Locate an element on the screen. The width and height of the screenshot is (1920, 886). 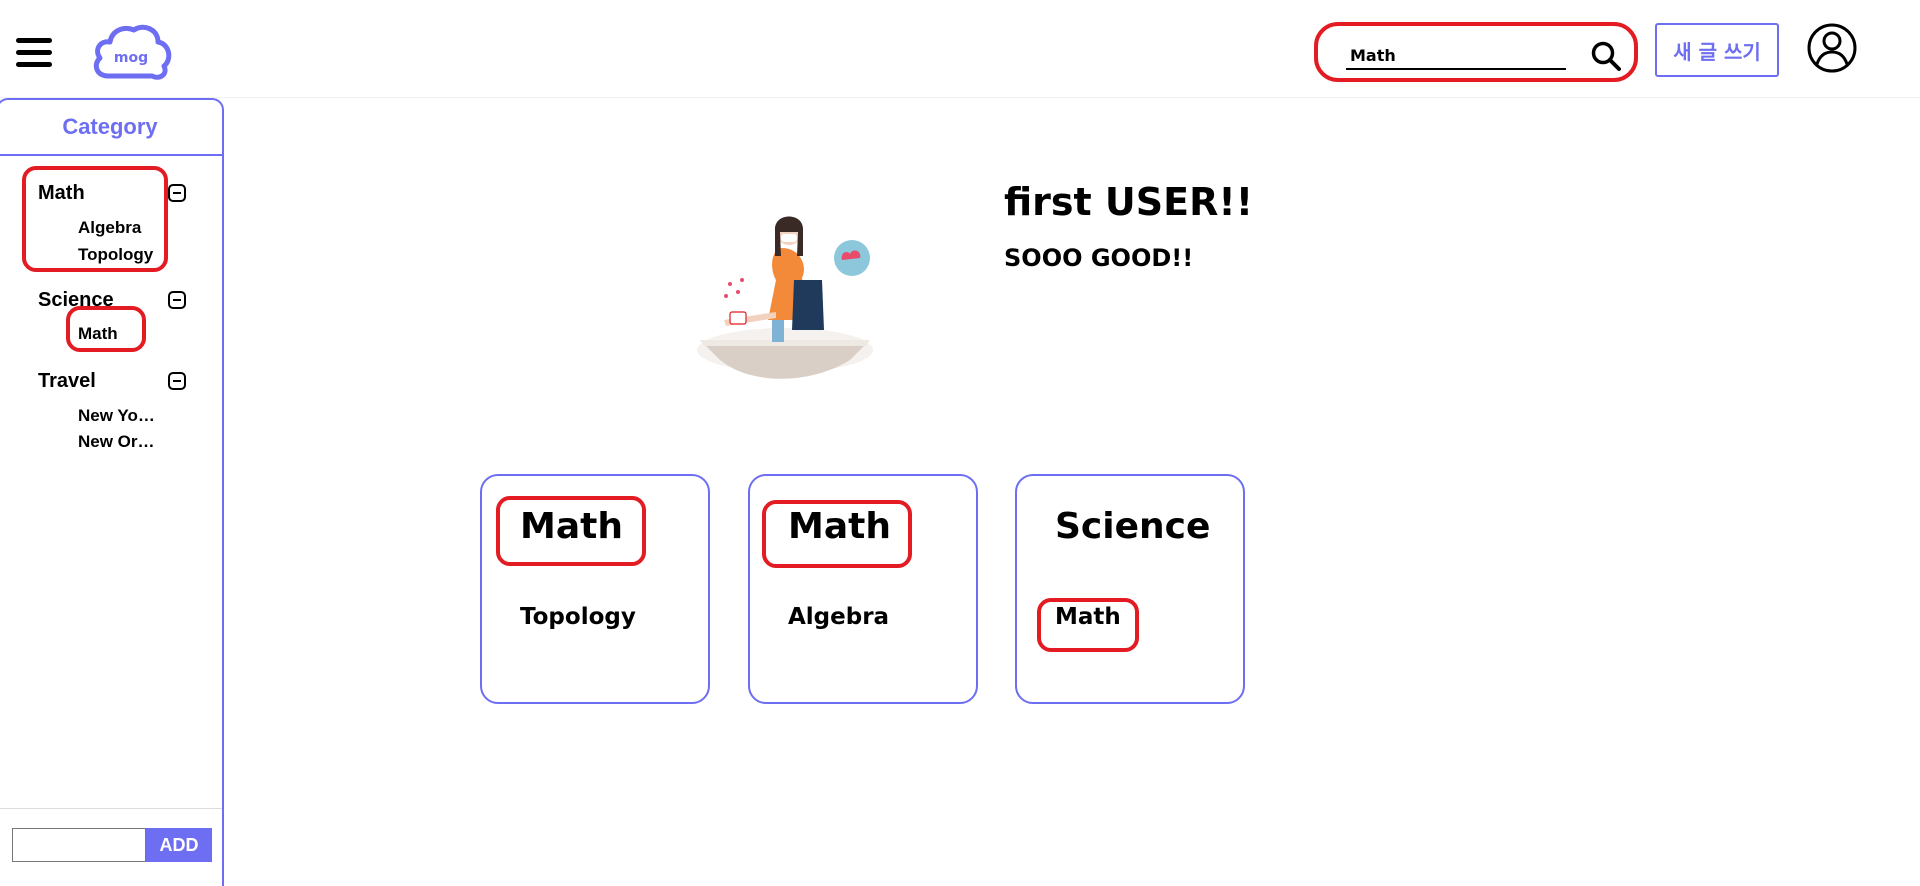
search-input is located at coordinates (1456, 56).